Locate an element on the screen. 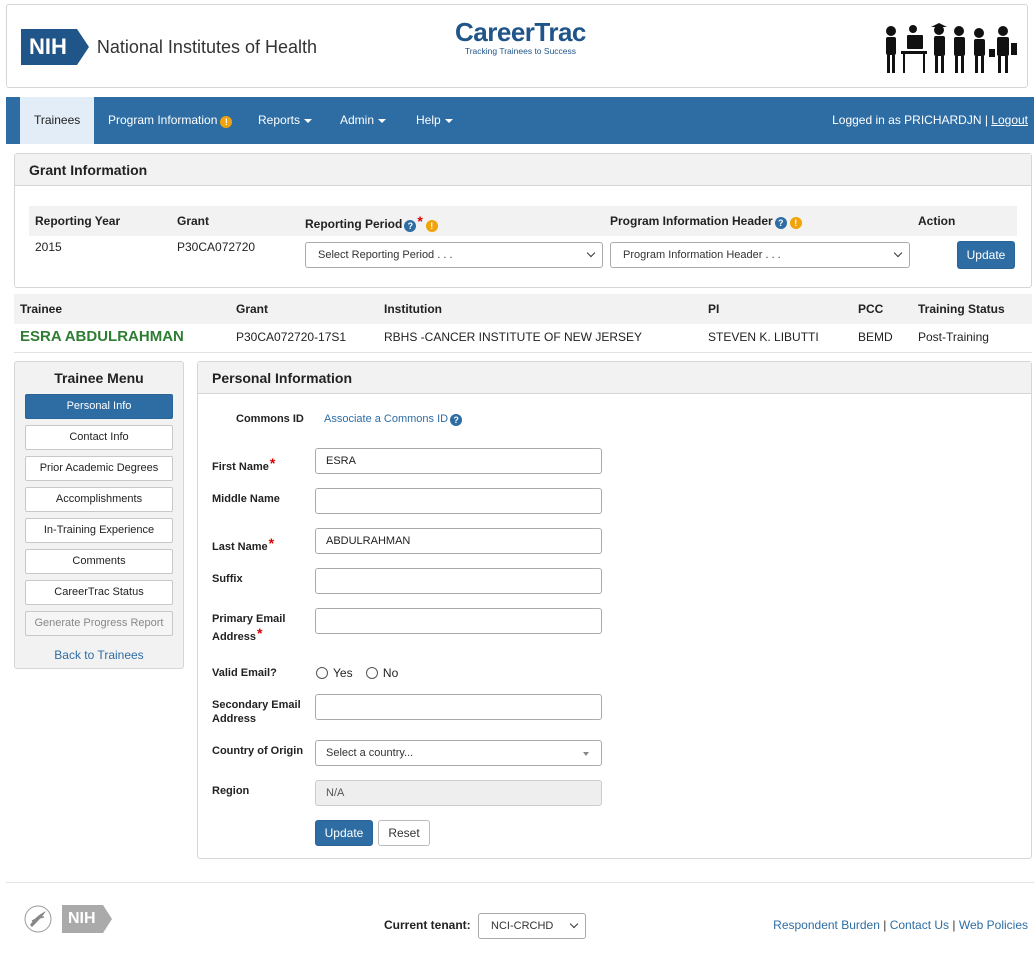 This screenshot has width=1034, height=958. footer-nih-logo: NIH is located at coordinates (87, 919).